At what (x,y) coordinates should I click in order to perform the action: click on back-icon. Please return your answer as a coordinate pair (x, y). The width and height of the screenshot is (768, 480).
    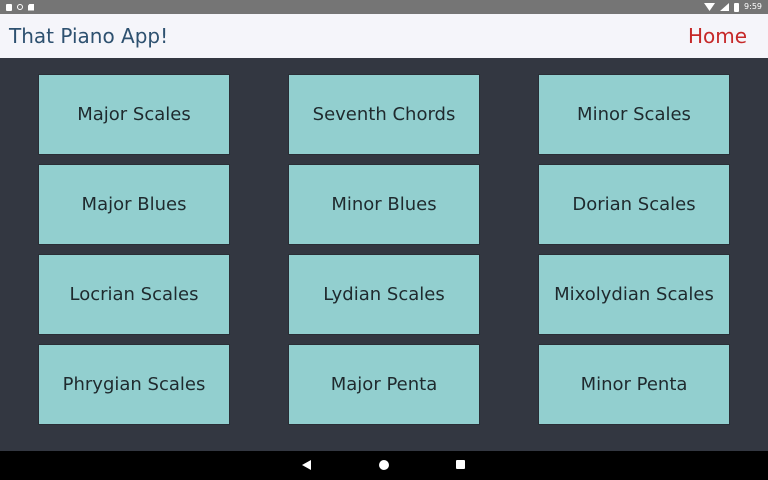
    Looking at the image, I should click on (306, 465).